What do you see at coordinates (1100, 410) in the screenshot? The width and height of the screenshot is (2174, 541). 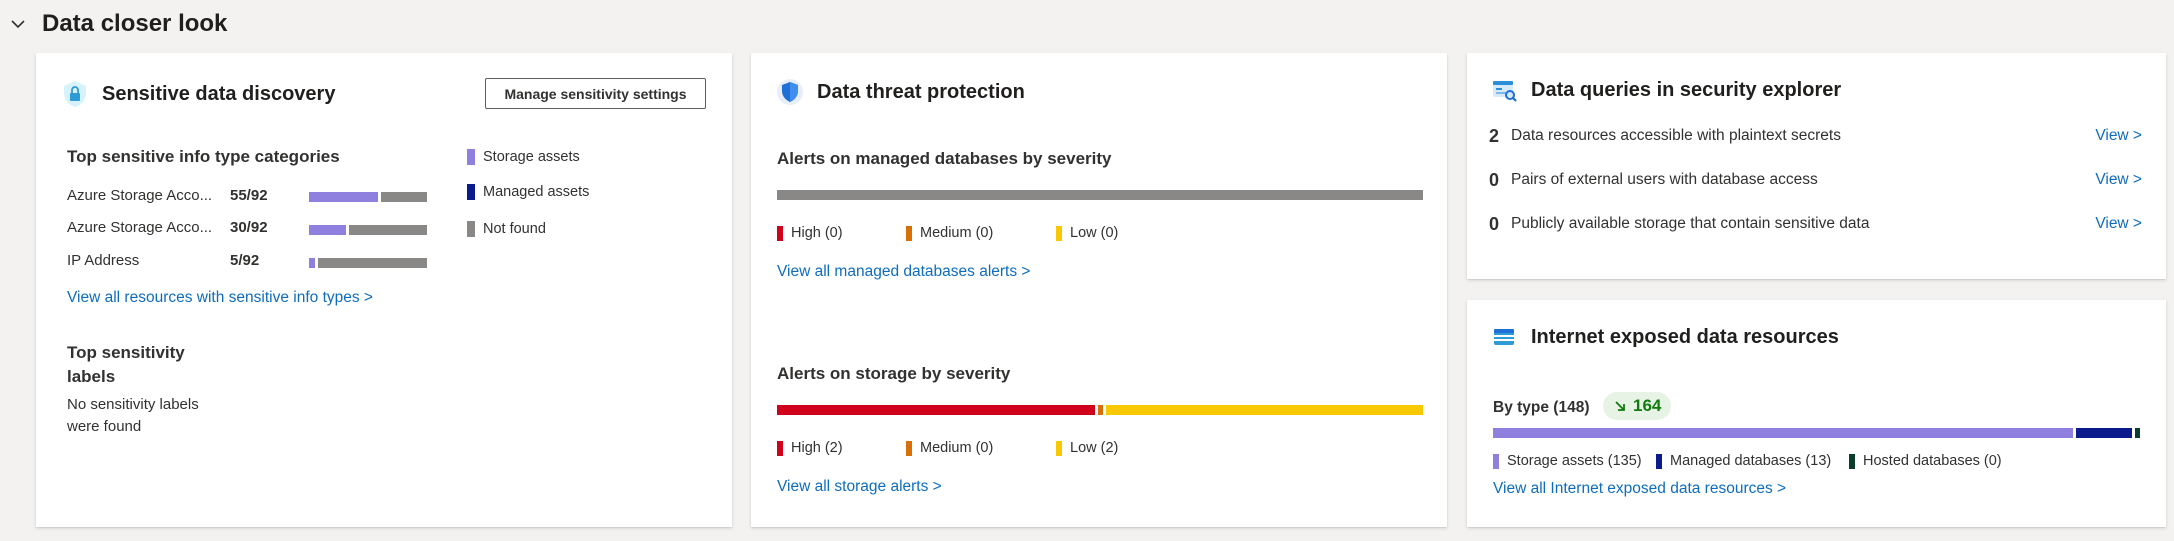 I see `bar-segment-medium` at bounding box center [1100, 410].